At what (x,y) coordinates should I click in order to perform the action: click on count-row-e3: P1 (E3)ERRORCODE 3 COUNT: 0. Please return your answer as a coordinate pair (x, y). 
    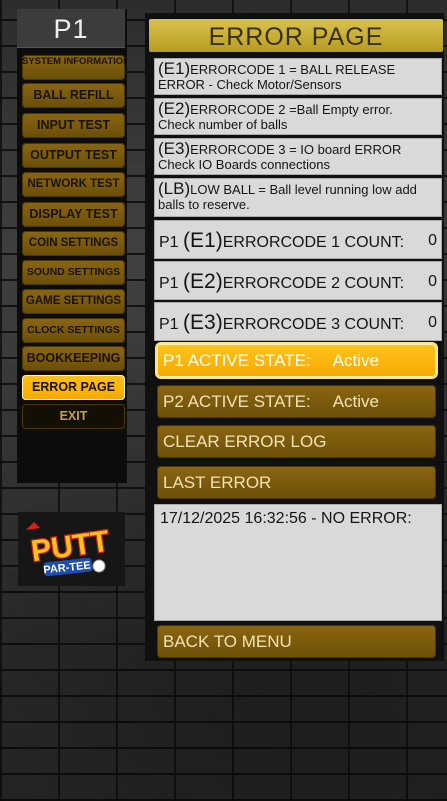
    Looking at the image, I should click on (298, 321).